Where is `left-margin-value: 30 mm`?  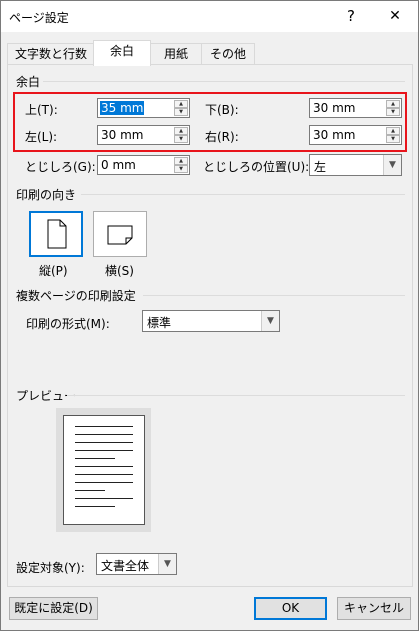 left-margin-value: 30 mm is located at coordinates (122, 135).